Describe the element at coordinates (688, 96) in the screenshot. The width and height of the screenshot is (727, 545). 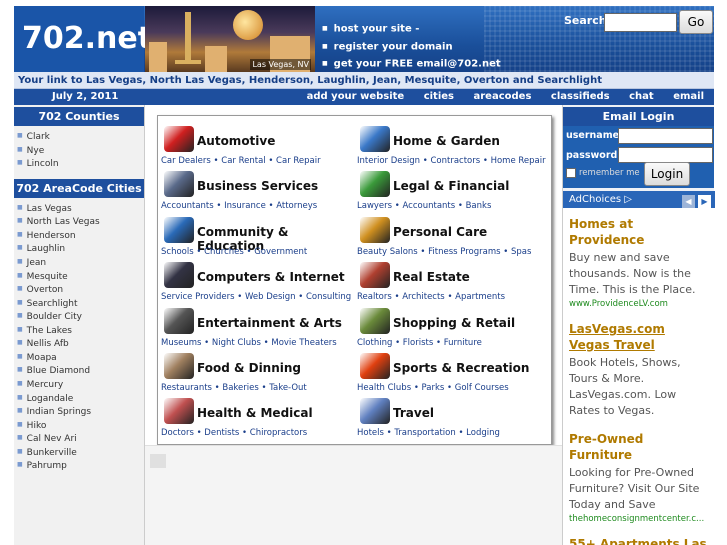
I see `nav-email: email` at that location.